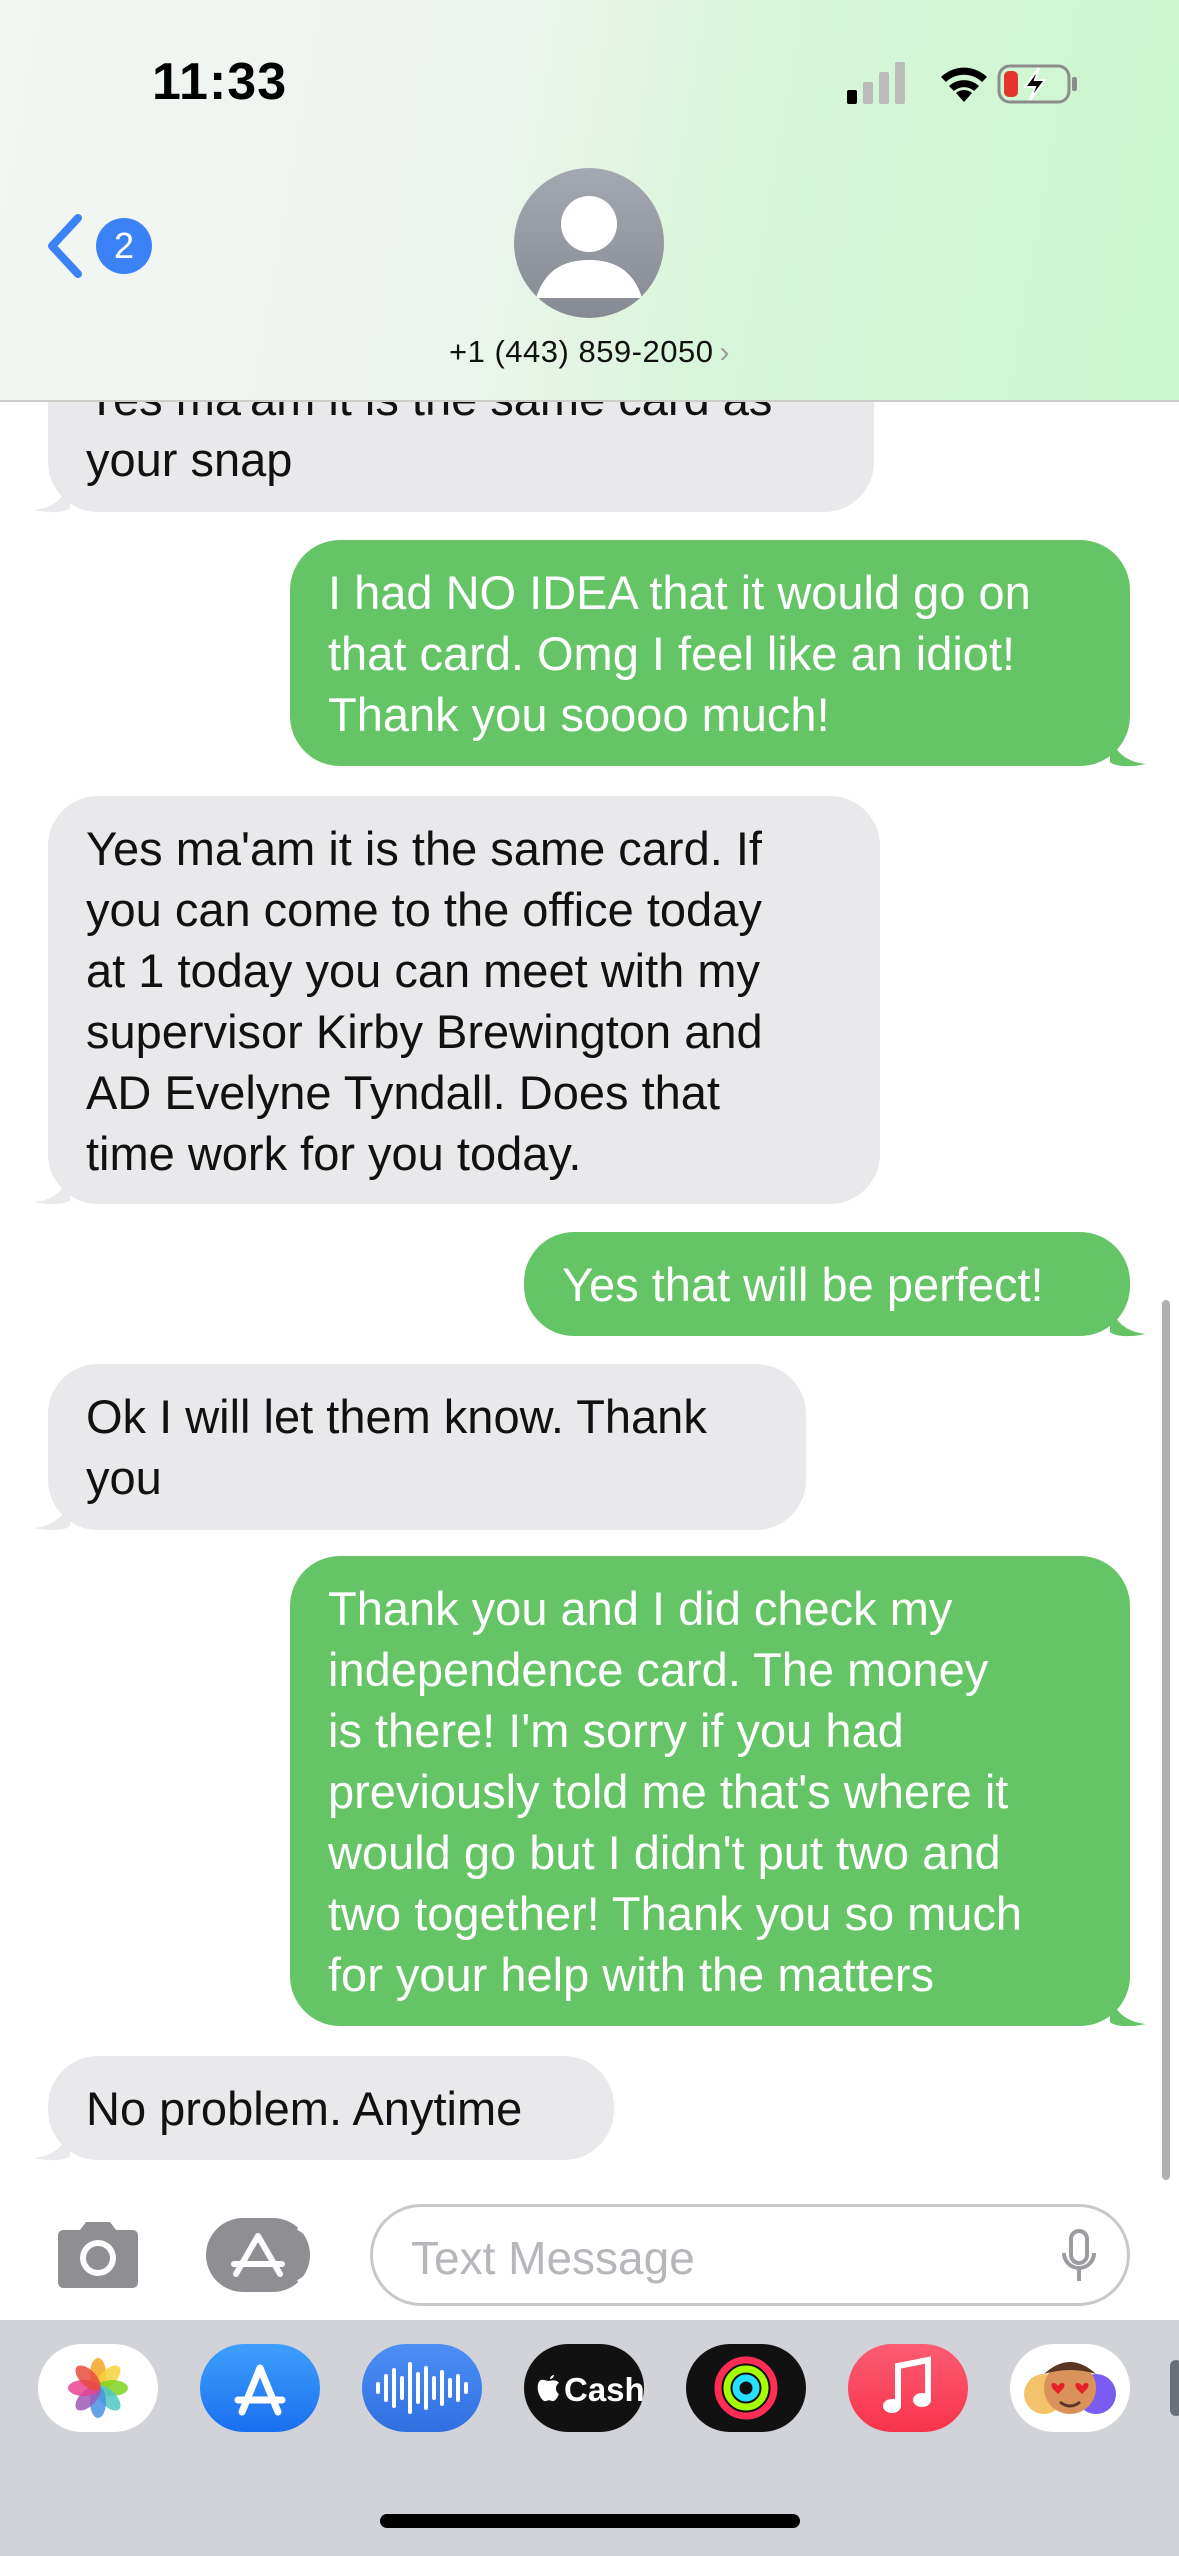 The width and height of the screenshot is (1179, 2556). What do you see at coordinates (427, 1447) in the screenshot?
I see `received-message: Ok I will let them know. Thank you` at bounding box center [427, 1447].